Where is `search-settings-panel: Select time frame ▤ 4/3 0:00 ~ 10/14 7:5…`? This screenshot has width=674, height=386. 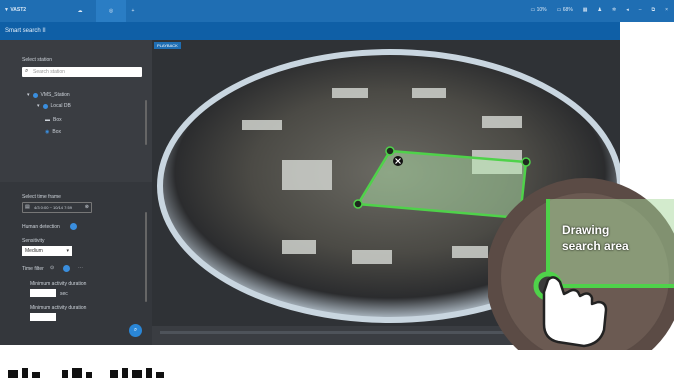
search-settings-panel: Select time frame ▤ 4/3 0:00 ~ 10/14 7:5… is located at coordinates (76, 263).